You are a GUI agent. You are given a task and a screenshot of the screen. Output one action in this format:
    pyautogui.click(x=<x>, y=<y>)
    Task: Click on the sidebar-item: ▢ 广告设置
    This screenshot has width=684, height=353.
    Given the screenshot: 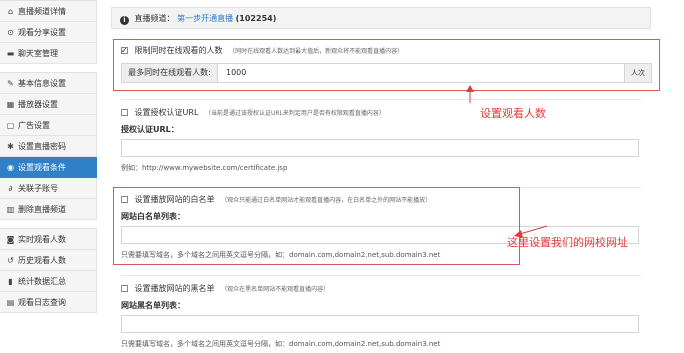 What is the action you would take?
    pyautogui.click(x=48, y=125)
    